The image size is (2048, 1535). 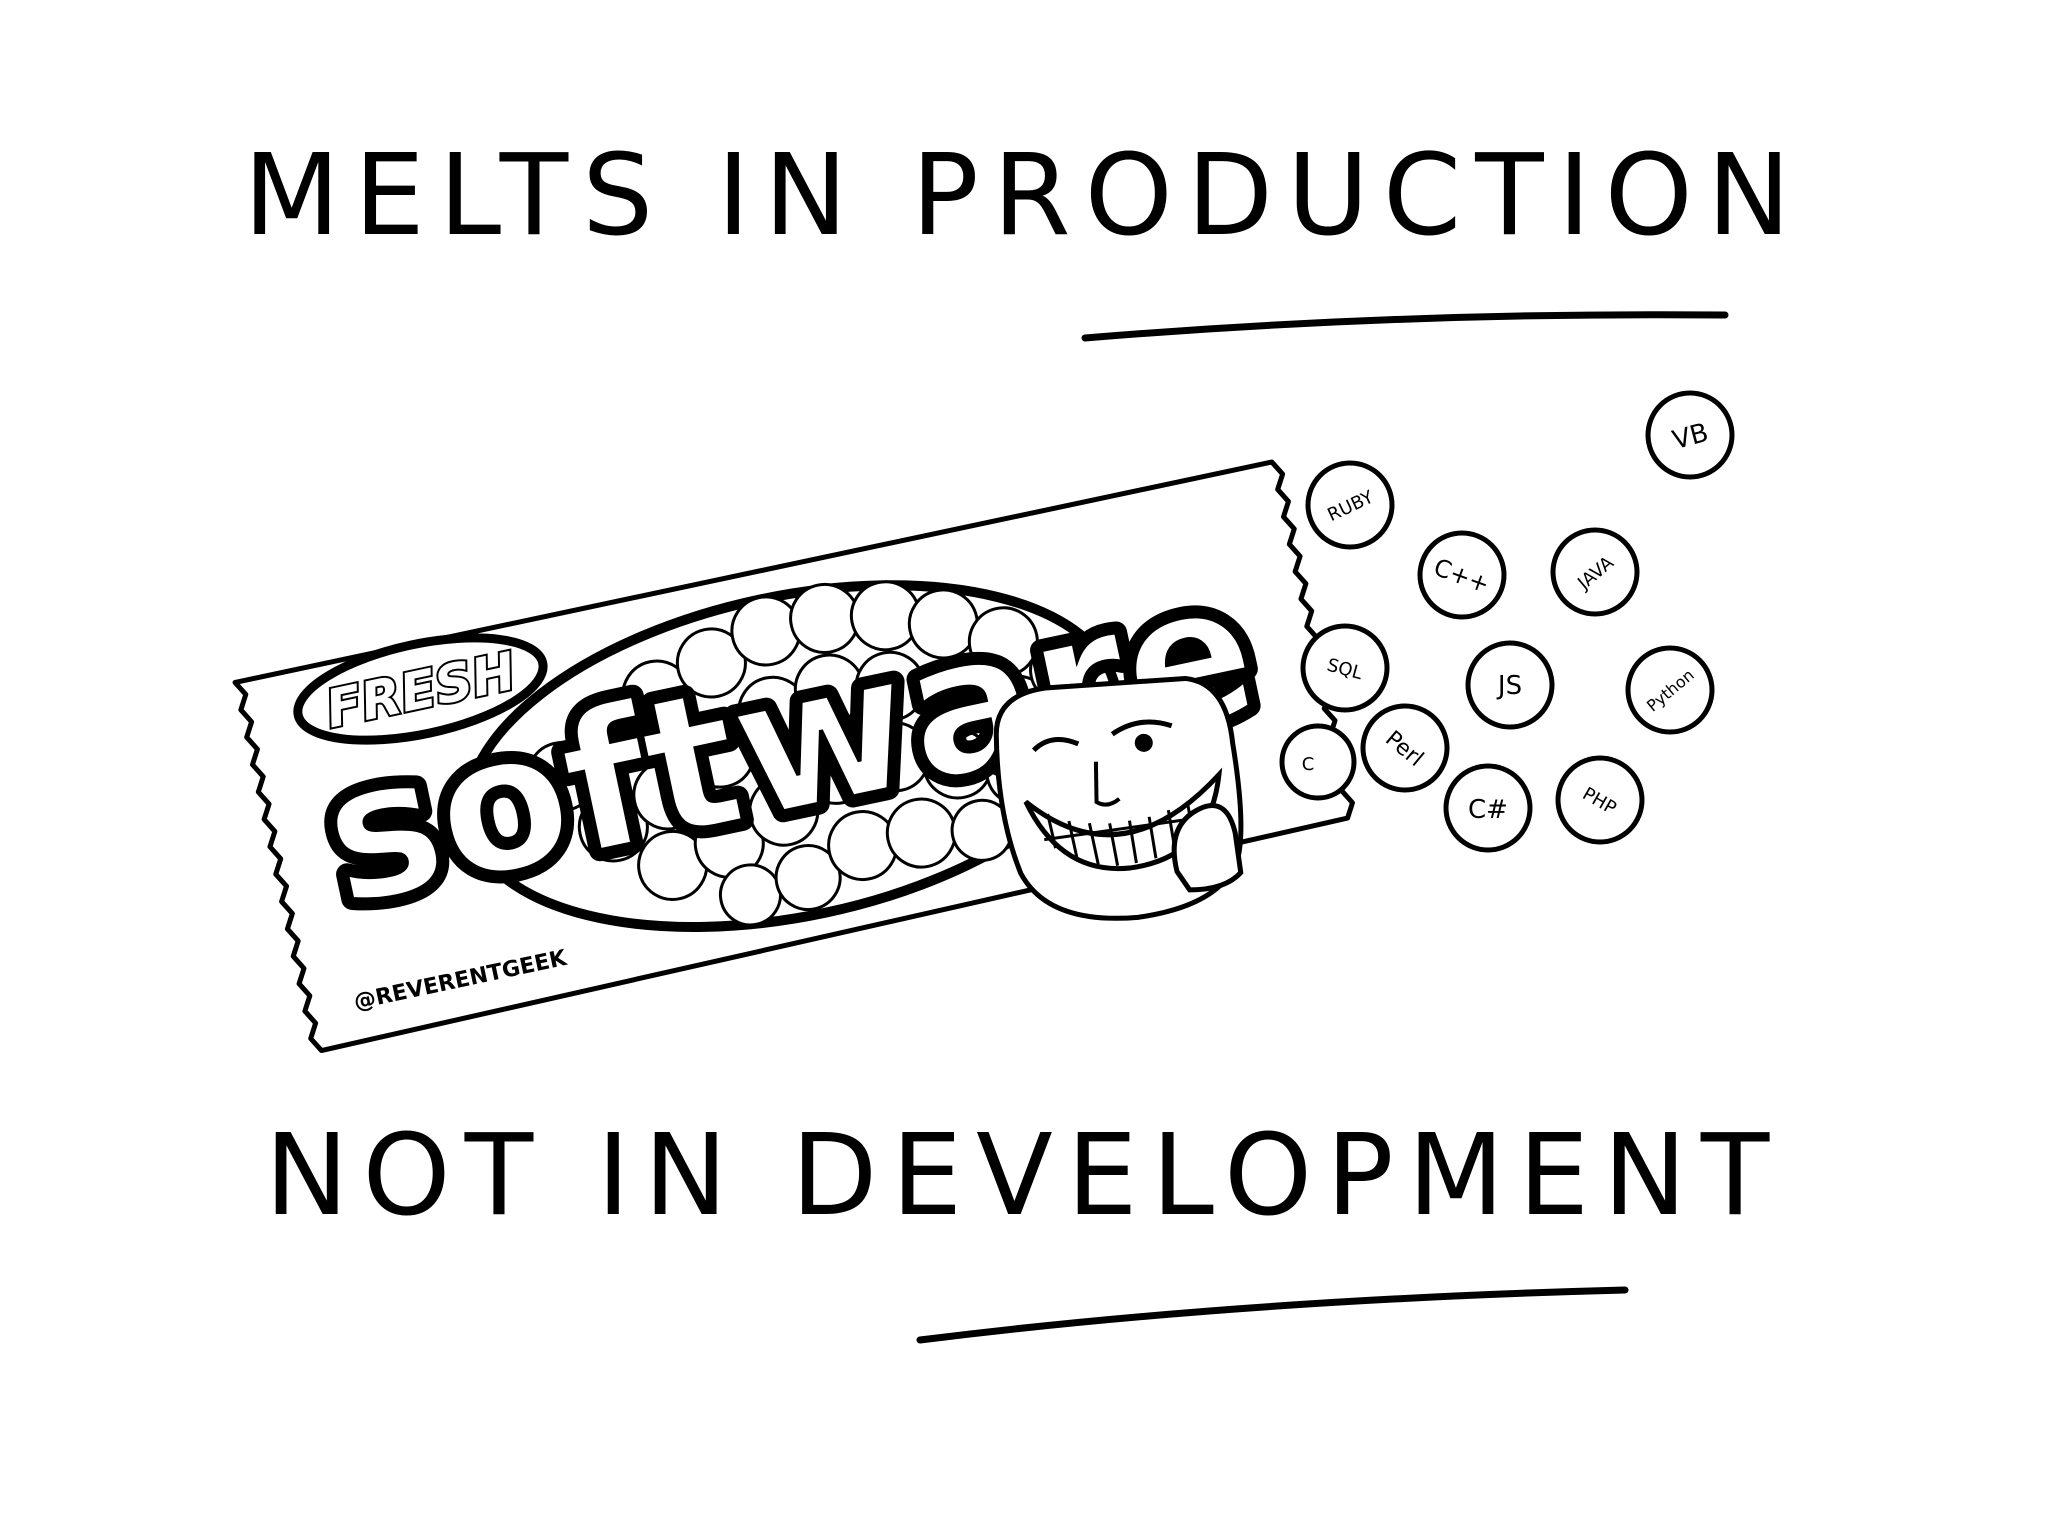 What do you see at coordinates (1287, 1176) in the screenshot?
I see `headline-bottom-emphasis: DEVELOPMENT` at bounding box center [1287, 1176].